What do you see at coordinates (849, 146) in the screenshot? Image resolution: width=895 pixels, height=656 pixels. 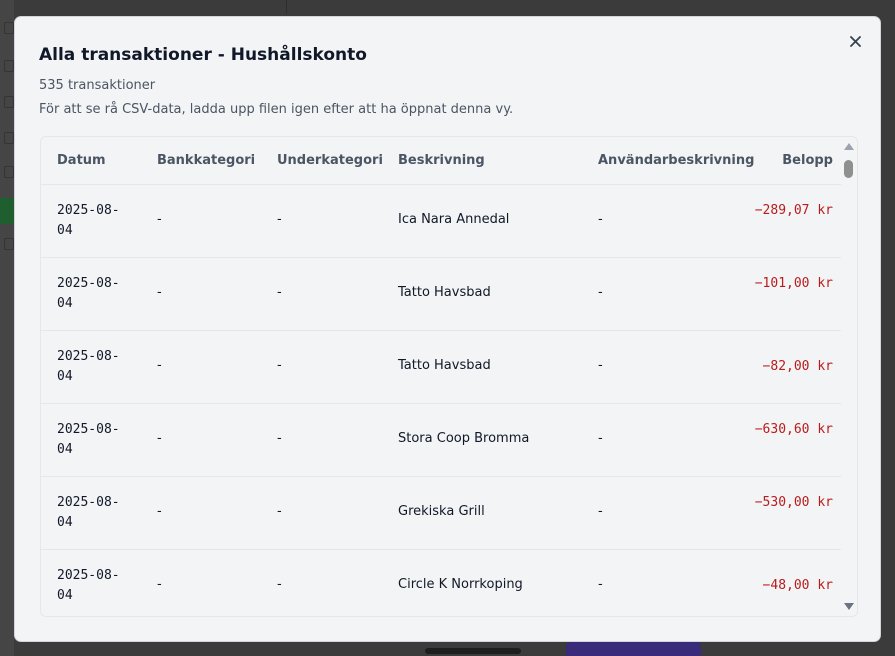 I see `scroll-up-arrow-icon` at bounding box center [849, 146].